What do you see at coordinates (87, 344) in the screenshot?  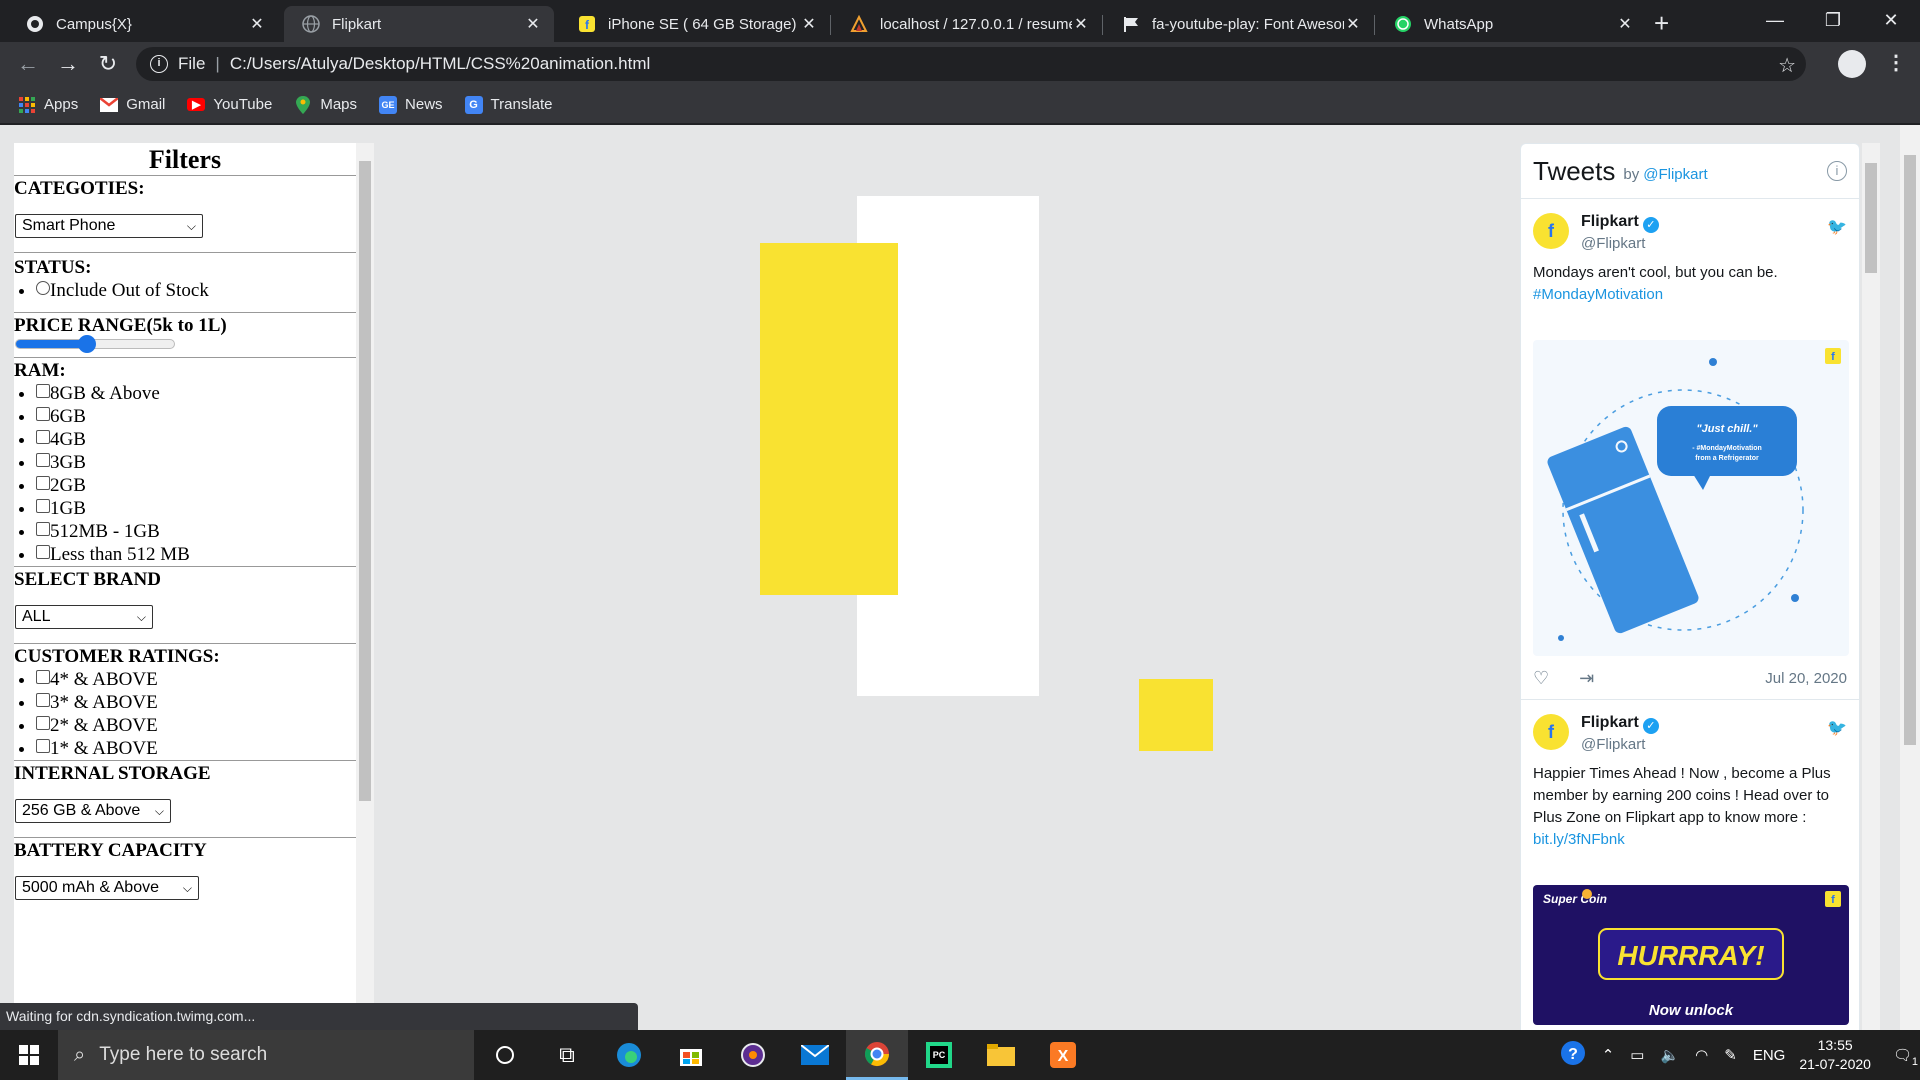 I see `slider-thumb` at bounding box center [87, 344].